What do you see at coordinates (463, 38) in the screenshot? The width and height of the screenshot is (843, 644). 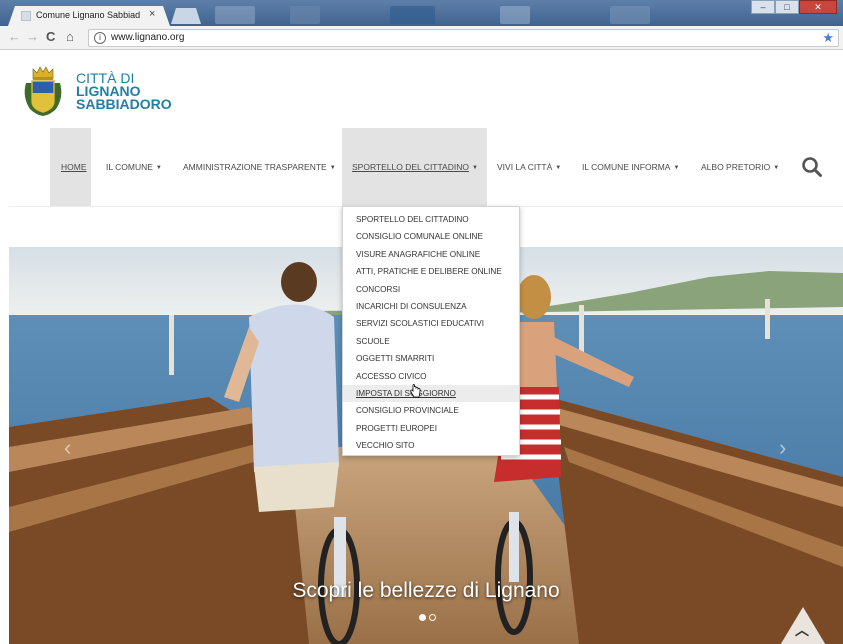 I see `address-bar: i www.lignano.org ★` at bounding box center [463, 38].